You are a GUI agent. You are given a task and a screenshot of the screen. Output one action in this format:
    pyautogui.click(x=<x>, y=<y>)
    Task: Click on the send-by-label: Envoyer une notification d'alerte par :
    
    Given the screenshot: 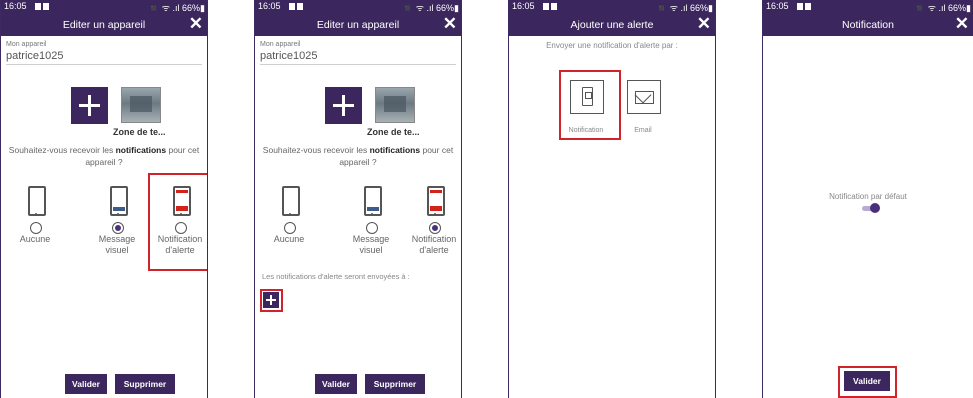 What is the action you would take?
    pyautogui.click(x=612, y=45)
    